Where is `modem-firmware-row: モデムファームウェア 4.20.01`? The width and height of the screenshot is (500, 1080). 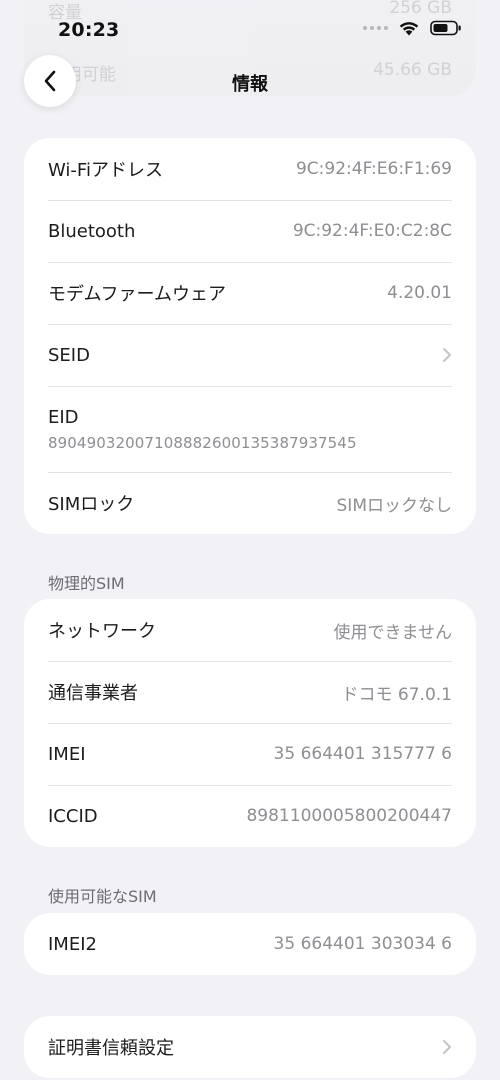 modem-firmware-row: モデムファームウェア 4.20.01 is located at coordinates (250, 293).